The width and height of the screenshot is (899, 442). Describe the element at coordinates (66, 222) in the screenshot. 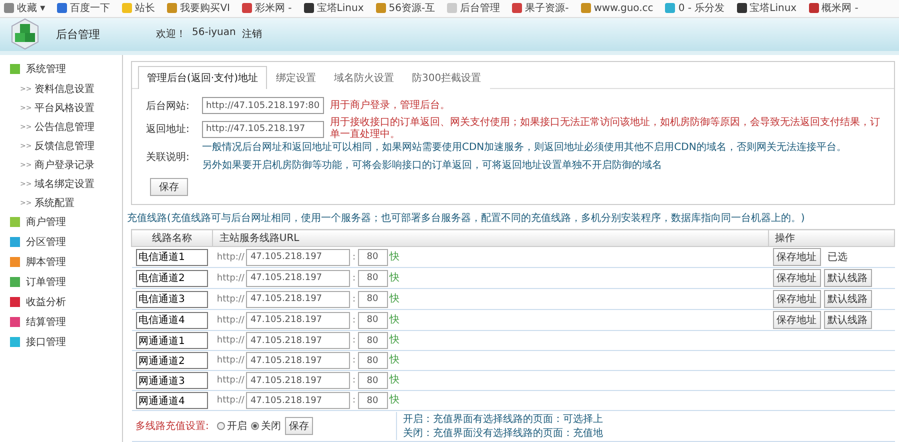

I see `sidebar-item: 商户管理` at that location.